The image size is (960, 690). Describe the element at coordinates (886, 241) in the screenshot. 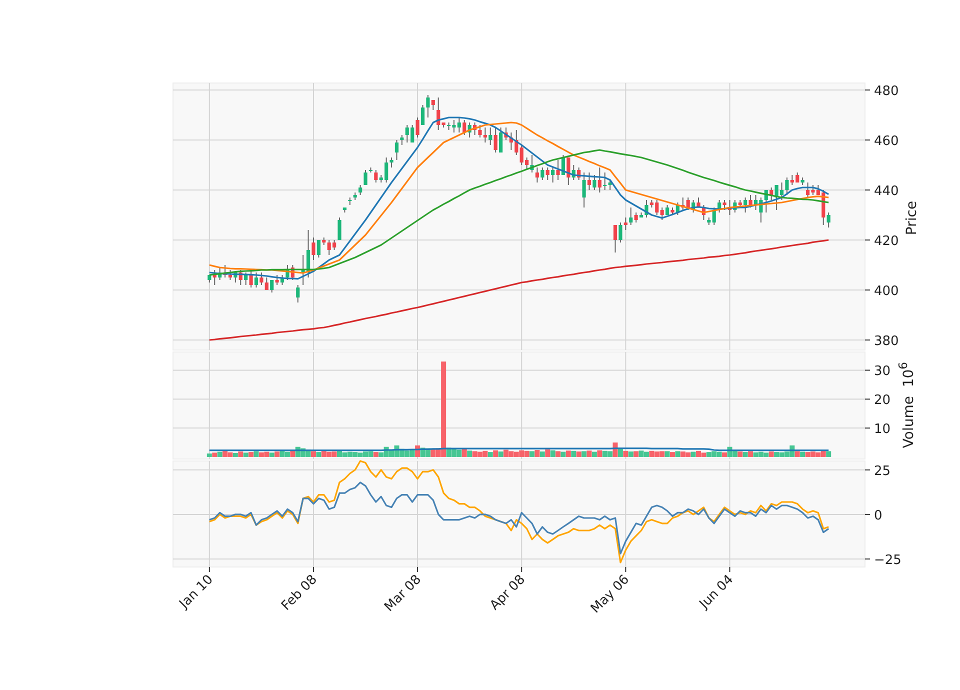

I see `axis-tick-label: 420` at that location.